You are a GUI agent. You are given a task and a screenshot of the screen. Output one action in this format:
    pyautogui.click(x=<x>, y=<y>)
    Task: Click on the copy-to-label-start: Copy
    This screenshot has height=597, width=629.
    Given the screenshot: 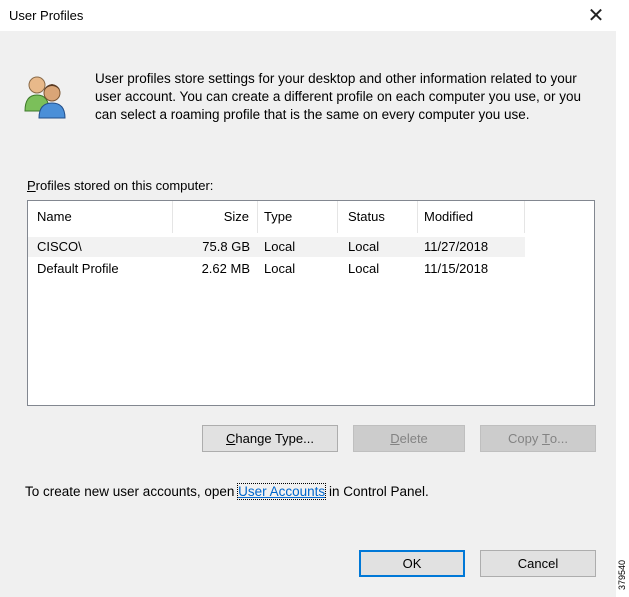 What is the action you would take?
    pyautogui.click(x=525, y=438)
    